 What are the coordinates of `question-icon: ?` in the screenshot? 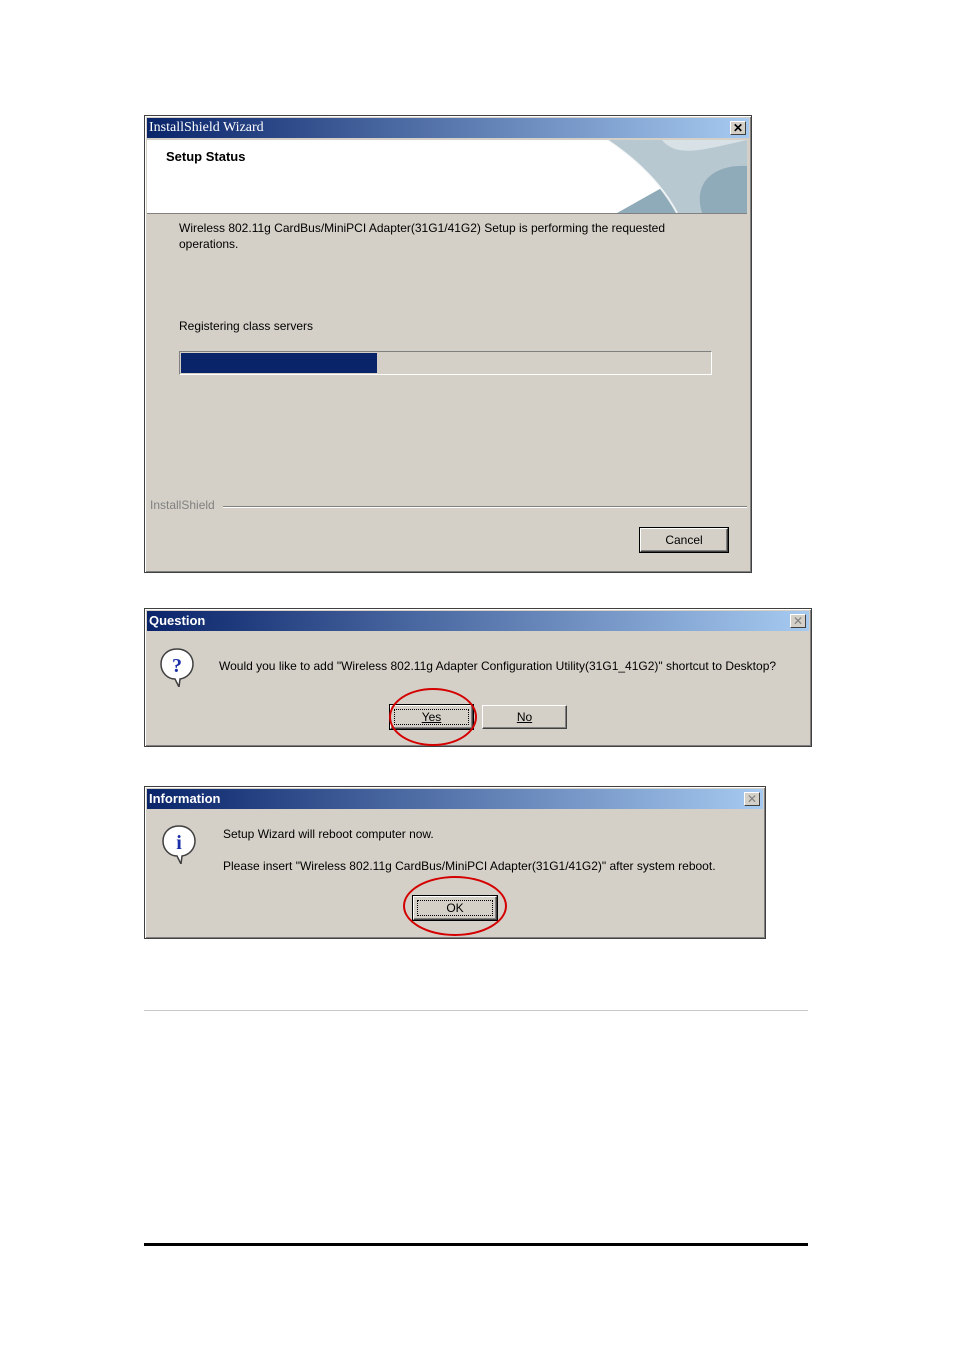 It's located at (177, 667).